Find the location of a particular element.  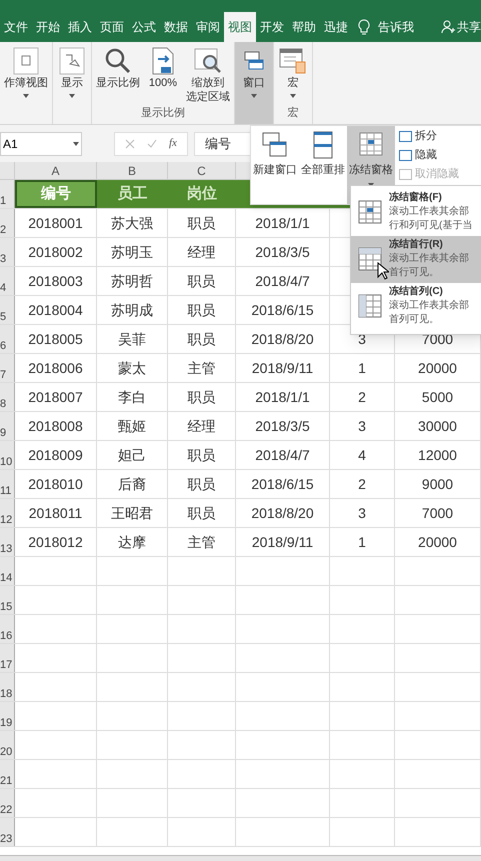

table-cell-text: 吴菲 is located at coordinates (132, 339).